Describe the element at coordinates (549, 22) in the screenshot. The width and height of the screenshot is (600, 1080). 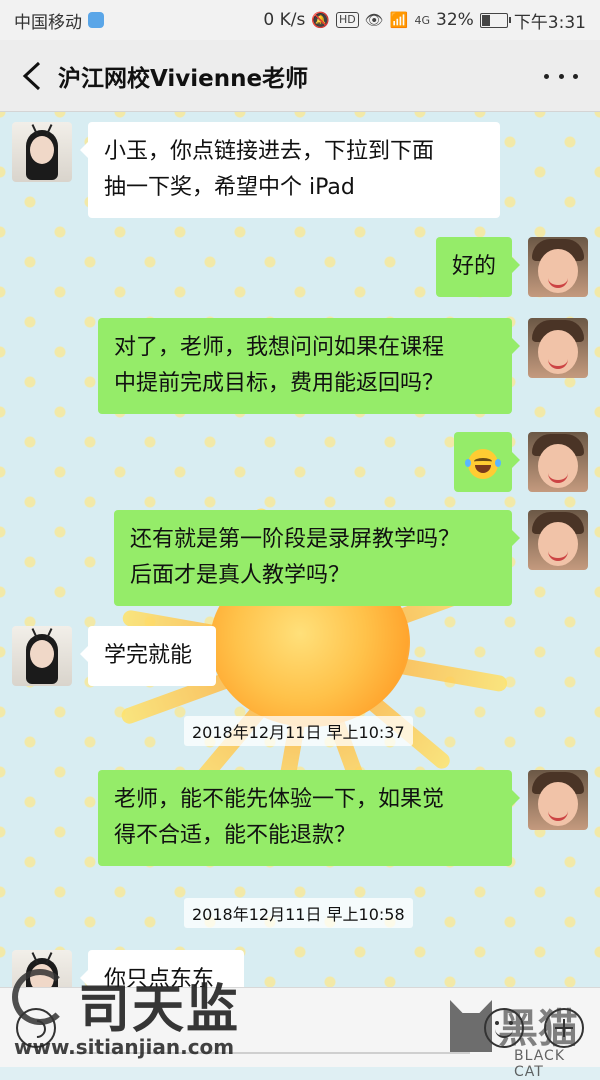
I see `clock: 下午3:31` at that location.